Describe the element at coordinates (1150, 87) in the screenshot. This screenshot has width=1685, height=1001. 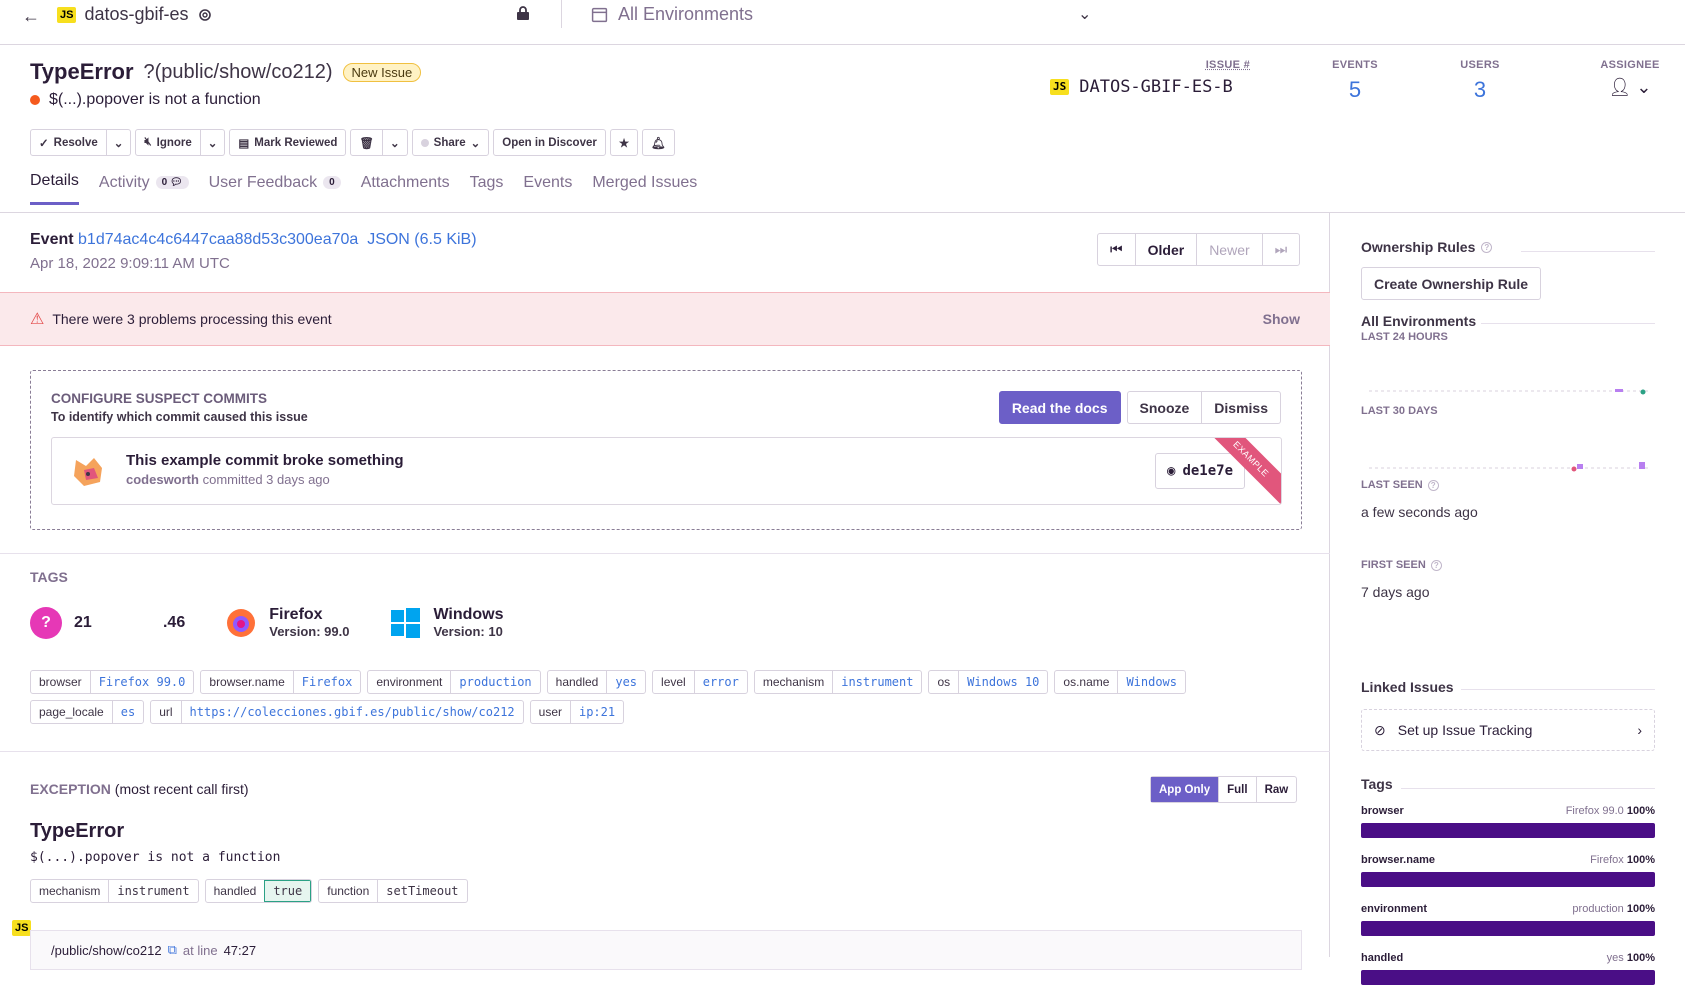
I see `issue-id: JS DATOS-GBIF-ES-B` at that location.